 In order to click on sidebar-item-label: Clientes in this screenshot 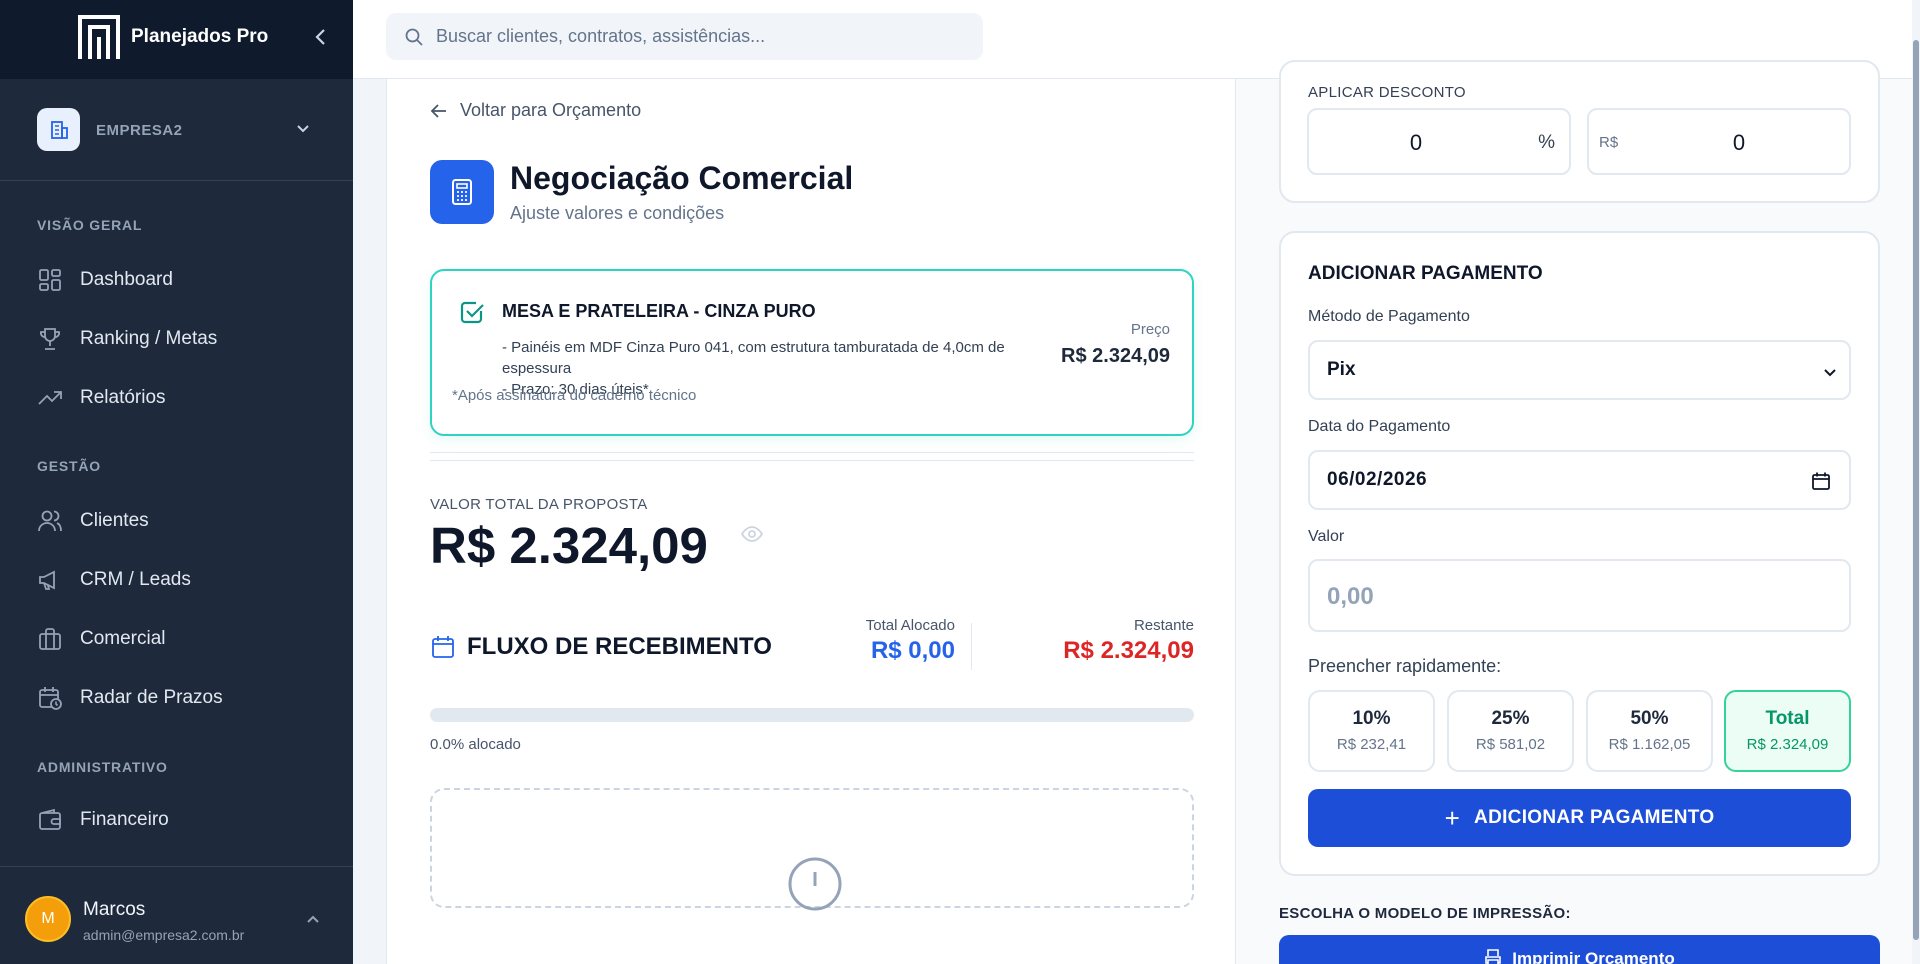, I will do `click(114, 520)`.